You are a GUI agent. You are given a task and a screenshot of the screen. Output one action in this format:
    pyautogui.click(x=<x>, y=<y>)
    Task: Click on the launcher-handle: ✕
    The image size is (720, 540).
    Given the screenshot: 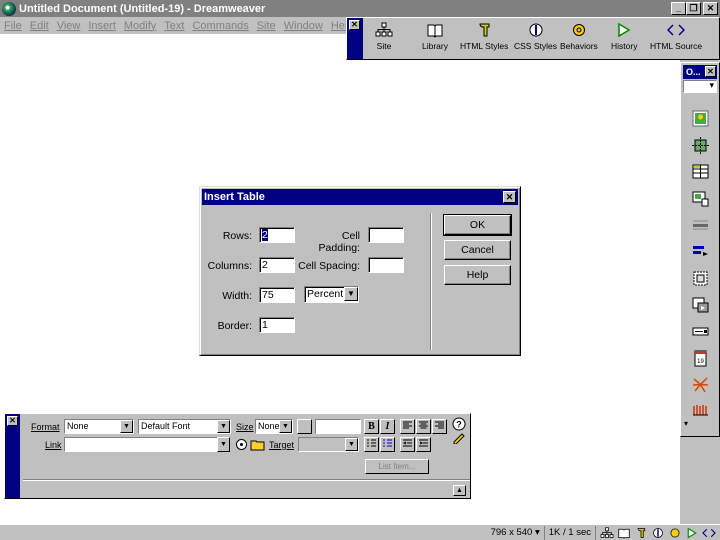 What is the action you would take?
    pyautogui.click(x=355, y=38)
    